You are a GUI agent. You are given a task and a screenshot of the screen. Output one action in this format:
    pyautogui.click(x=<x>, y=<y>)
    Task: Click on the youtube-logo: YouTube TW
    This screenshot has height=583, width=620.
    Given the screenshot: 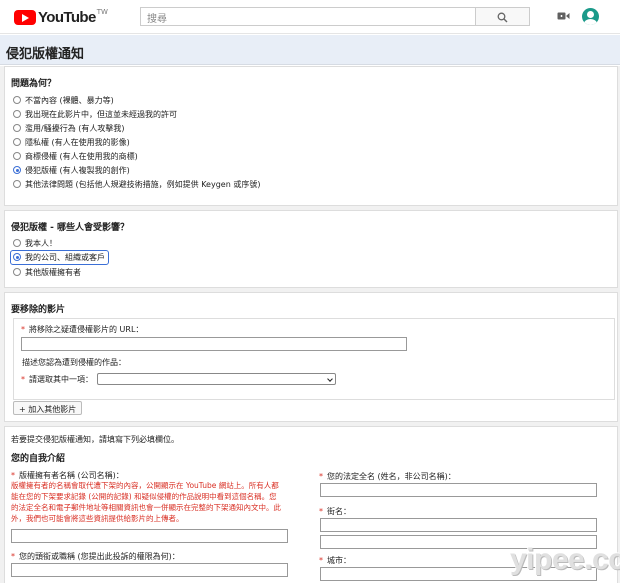 What is the action you would take?
    pyautogui.click(x=61, y=16)
    